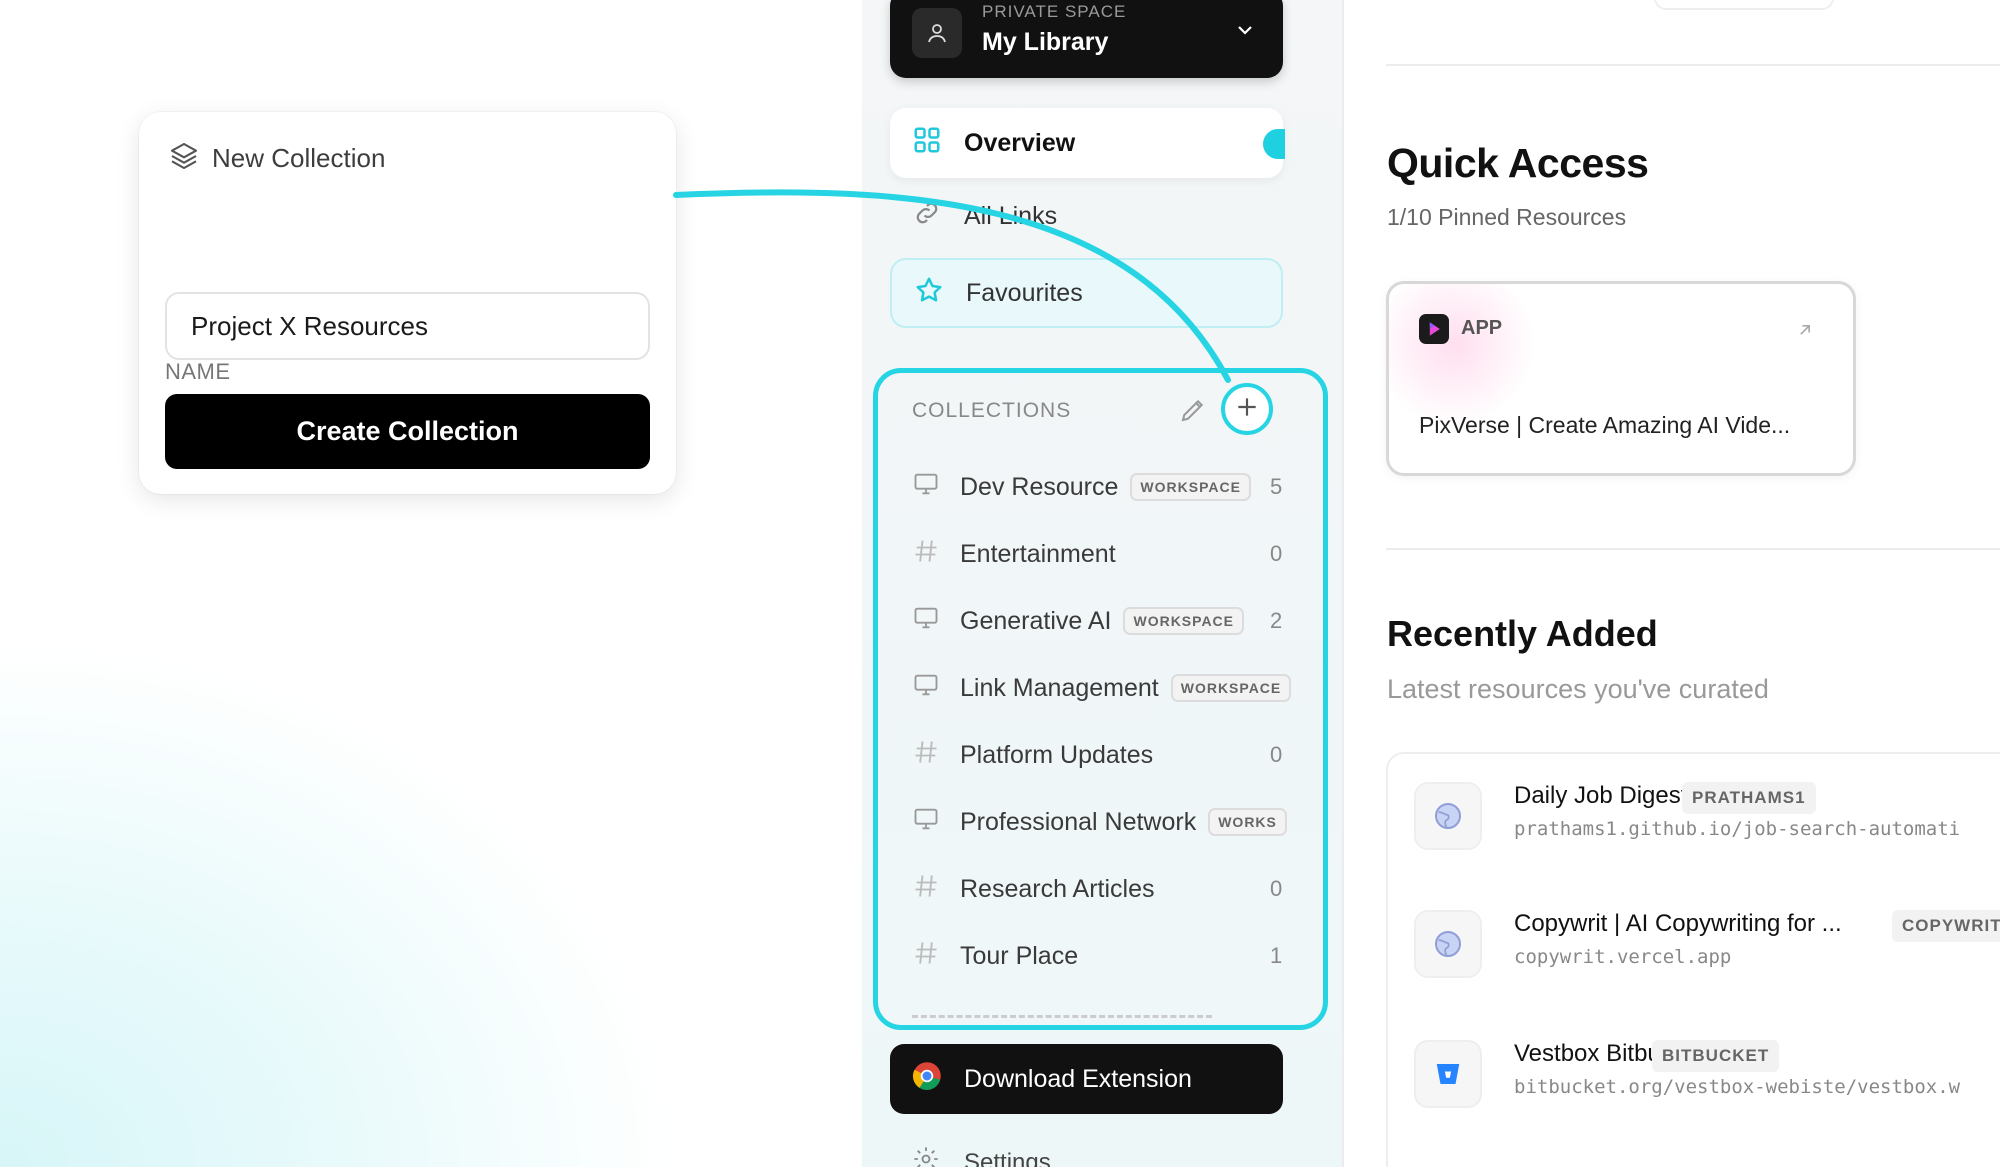 Image resolution: width=2000 pixels, height=1167 pixels. I want to click on collection-count: 1, so click(1276, 955).